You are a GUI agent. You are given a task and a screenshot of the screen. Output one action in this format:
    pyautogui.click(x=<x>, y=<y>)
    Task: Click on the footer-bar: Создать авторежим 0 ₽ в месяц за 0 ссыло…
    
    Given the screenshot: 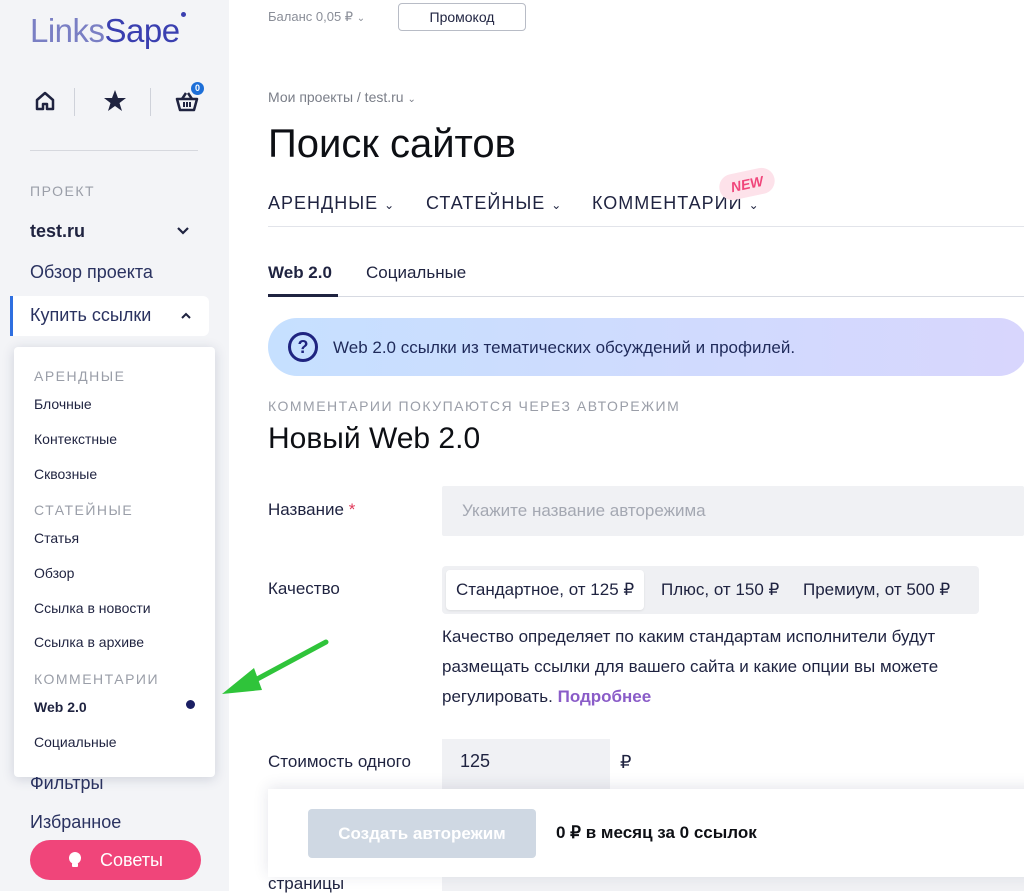 What is the action you would take?
    pyautogui.click(x=646, y=833)
    